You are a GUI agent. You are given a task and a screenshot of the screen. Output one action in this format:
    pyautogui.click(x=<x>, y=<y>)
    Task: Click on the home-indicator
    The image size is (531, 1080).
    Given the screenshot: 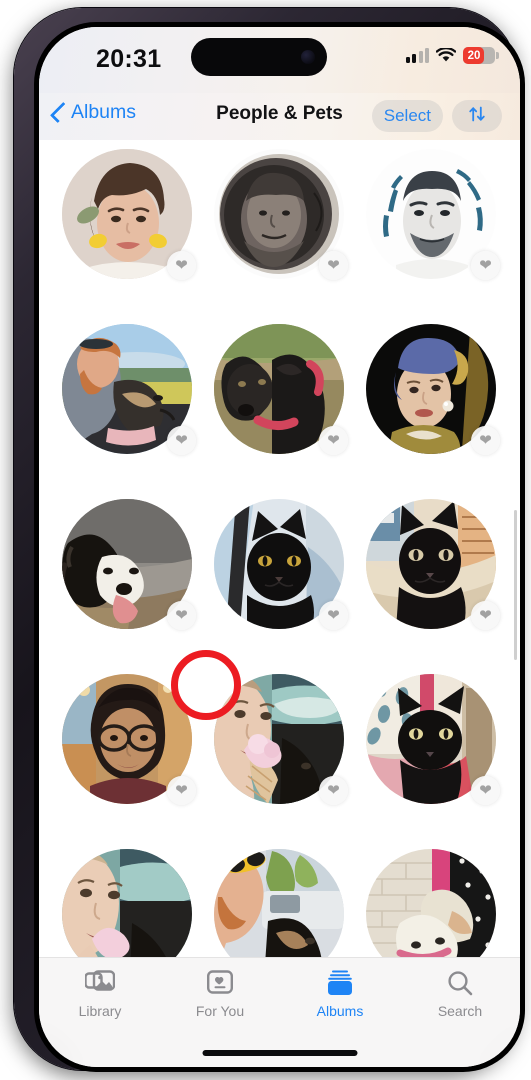 What is the action you would take?
    pyautogui.click(x=279, y=1053)
    